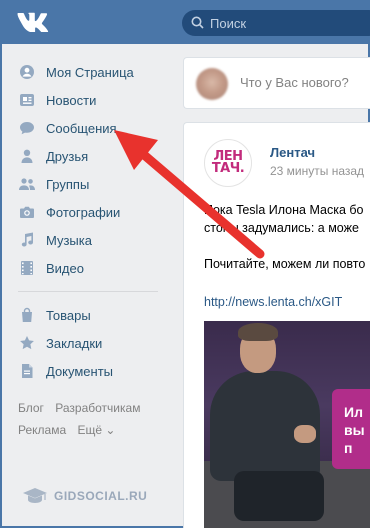 Image resolution: width=370 pixels, height=528 pixels. I want to click on film-icon, so click(27, 268).